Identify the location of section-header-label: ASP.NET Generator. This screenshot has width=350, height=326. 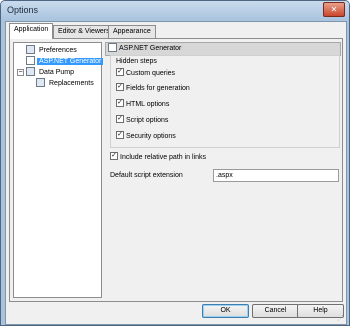
(150, 48).